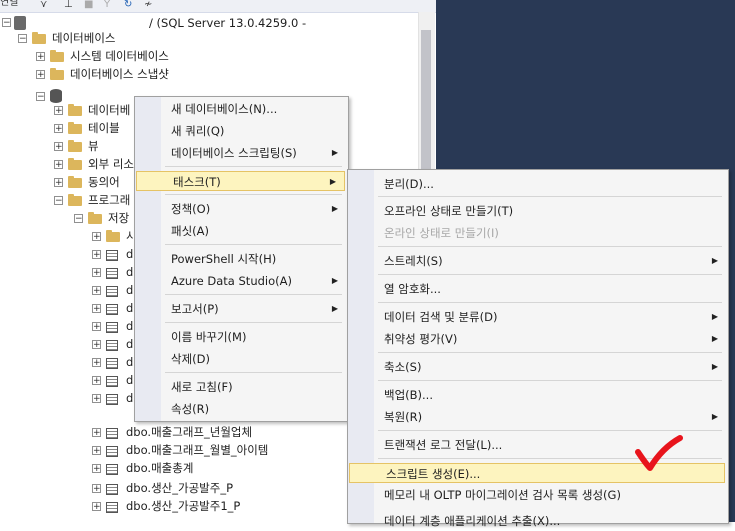 The height and width of the screenshot is (531, 735). Describe the element at coordinates (180, 488) in the screenshot. I see `tree-node-label: dbo.생산_가공발주_P` at that location.